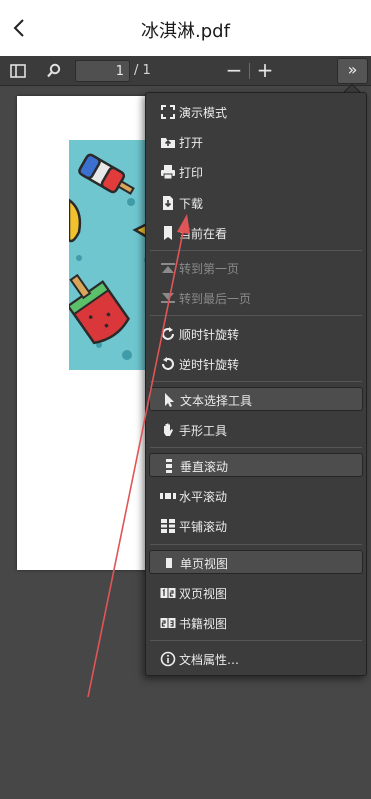 Image resolution: width=371 pixels, height=799 pixels. What do you see at coordinates (256, 526) in the screenshot?
I see `menu-item-wrapped-scroll: 平铺滚动` at bounding box center [256, 526].